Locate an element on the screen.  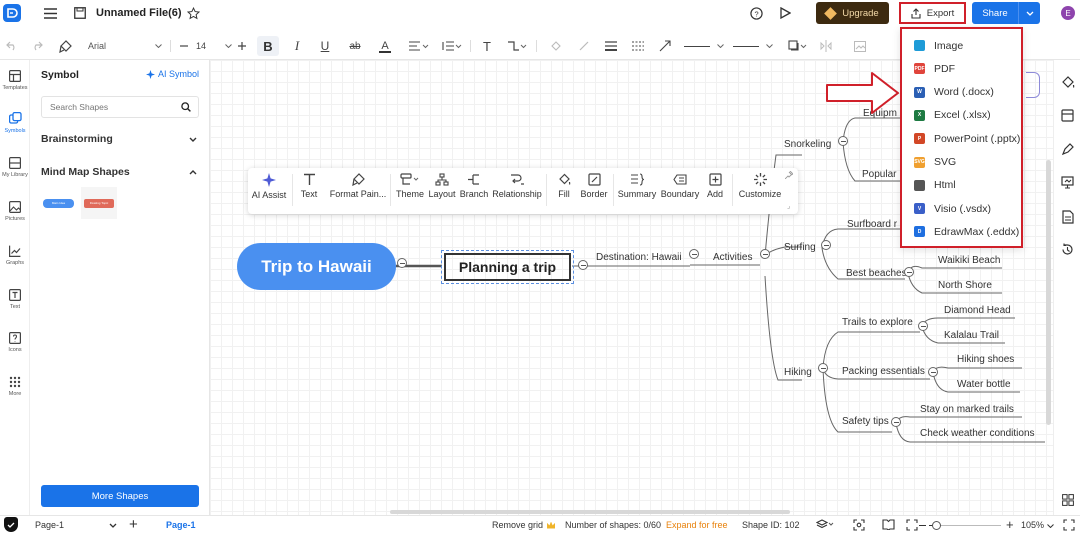
hamburger-menu-icon is located at coordinates (50, 13).